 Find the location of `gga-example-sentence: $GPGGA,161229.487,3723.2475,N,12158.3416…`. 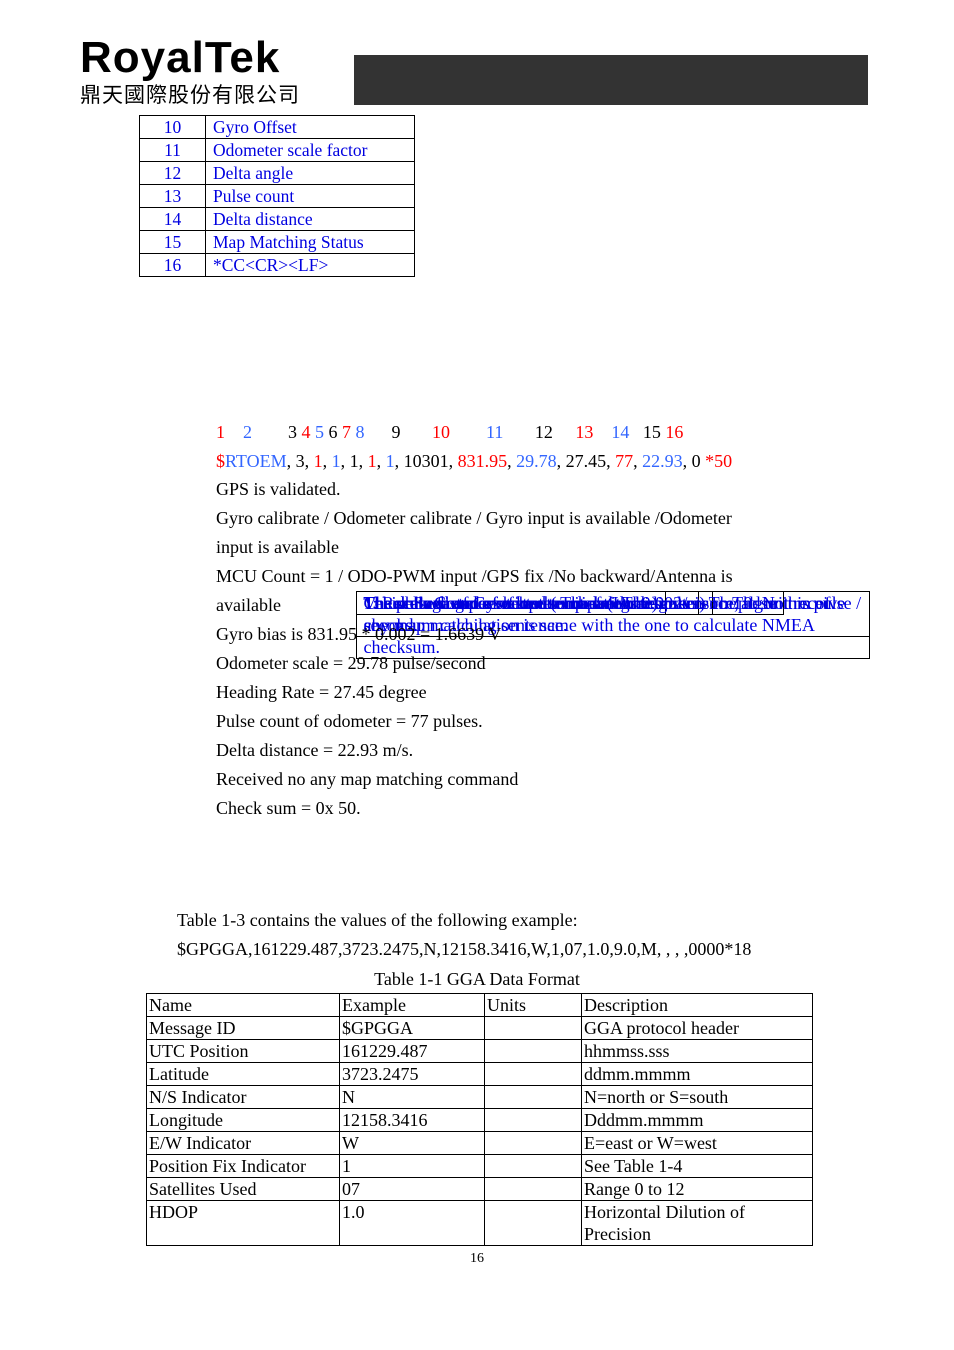

gga-example-sentence: $GPGGA,161229.487,3723.2475,N,12158.3416… is located at coordinates (464, 949).